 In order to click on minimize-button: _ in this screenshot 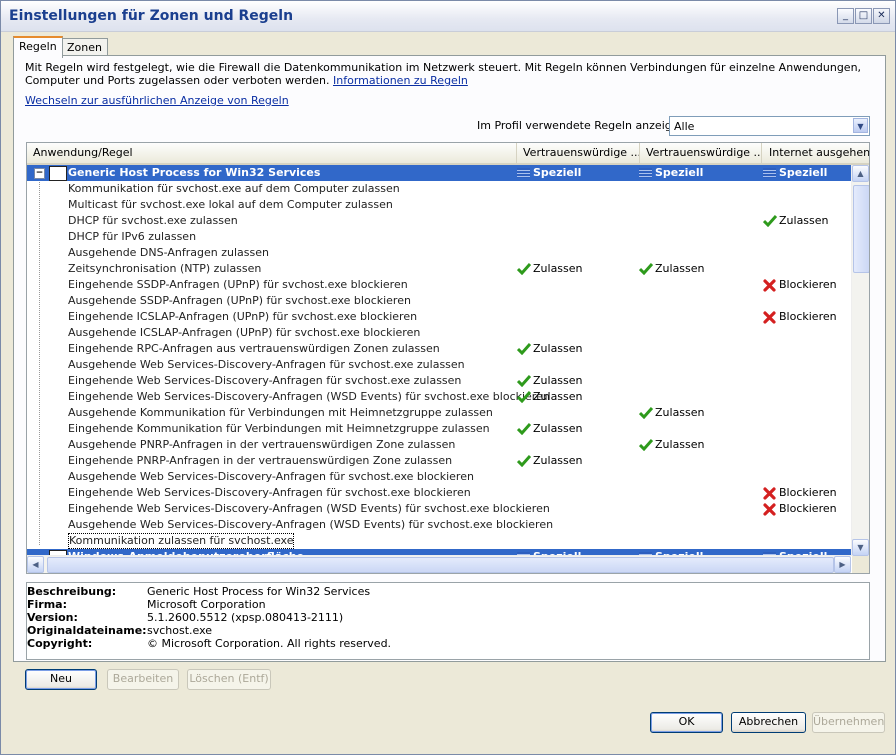, I will do `click(845, 16)`.